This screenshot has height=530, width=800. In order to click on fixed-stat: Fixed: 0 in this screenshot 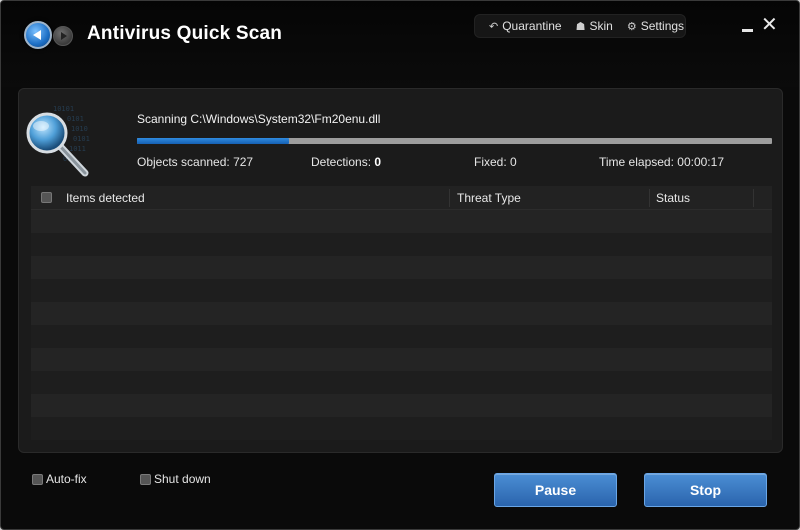, I will do `click(495, 162)`.